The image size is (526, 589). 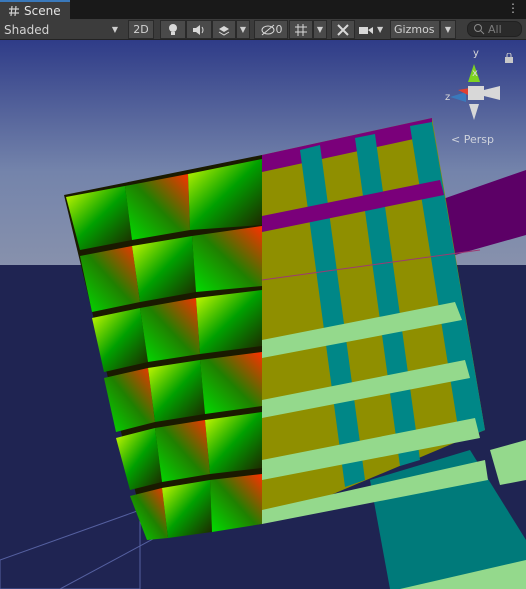 I want to click on search-field: All, so click(x=494, y=29).